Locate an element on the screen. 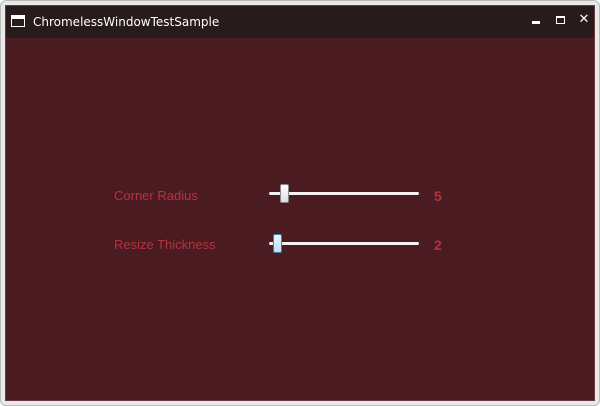 Image resolution: width=600 pixels, height=406 pixels. app-window-icon is located at coordinates (18, 21).